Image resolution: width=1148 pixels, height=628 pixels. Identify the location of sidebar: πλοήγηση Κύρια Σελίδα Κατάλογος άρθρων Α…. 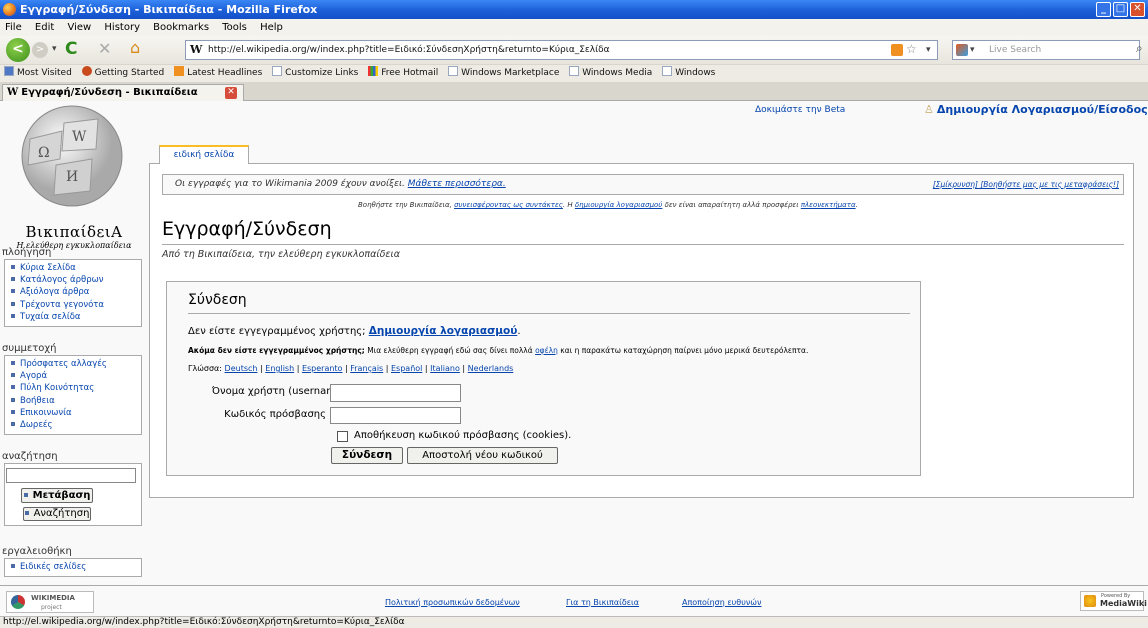
(74, 341).